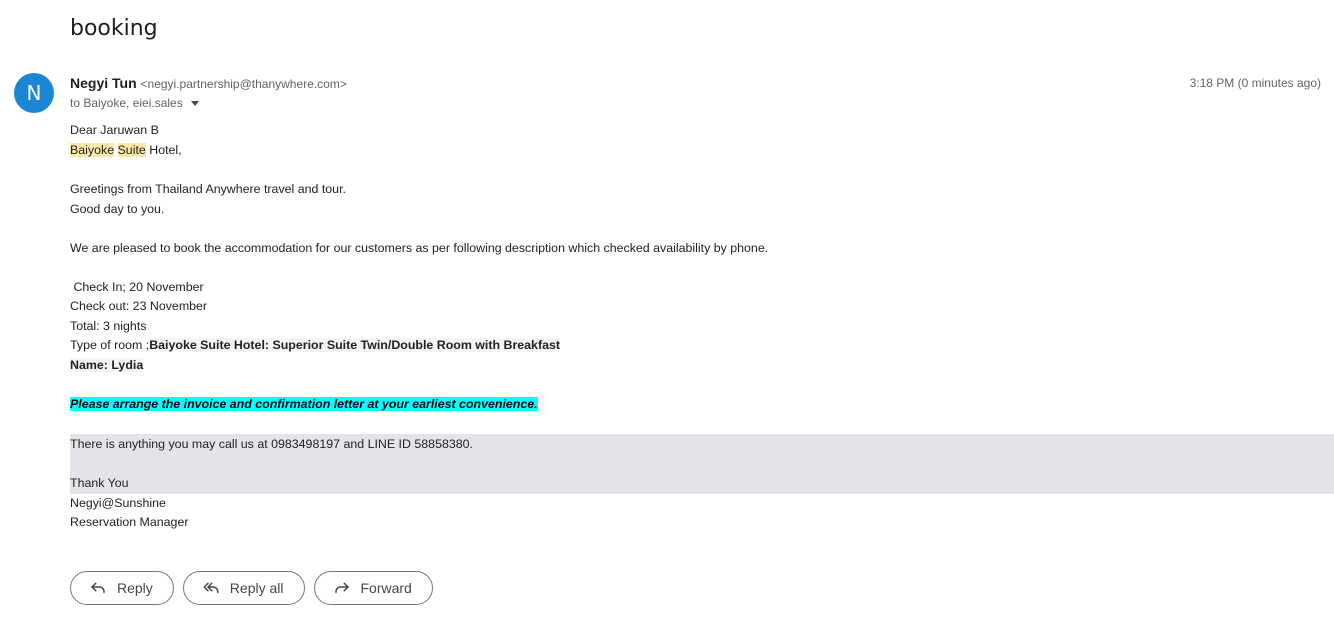 This screenshot has width=1334, height=618. What do you see at coordinates (137, 287) in the screenshot?
I see `check-in-line: Check In; 20 November` at bounding box center [137, 287].